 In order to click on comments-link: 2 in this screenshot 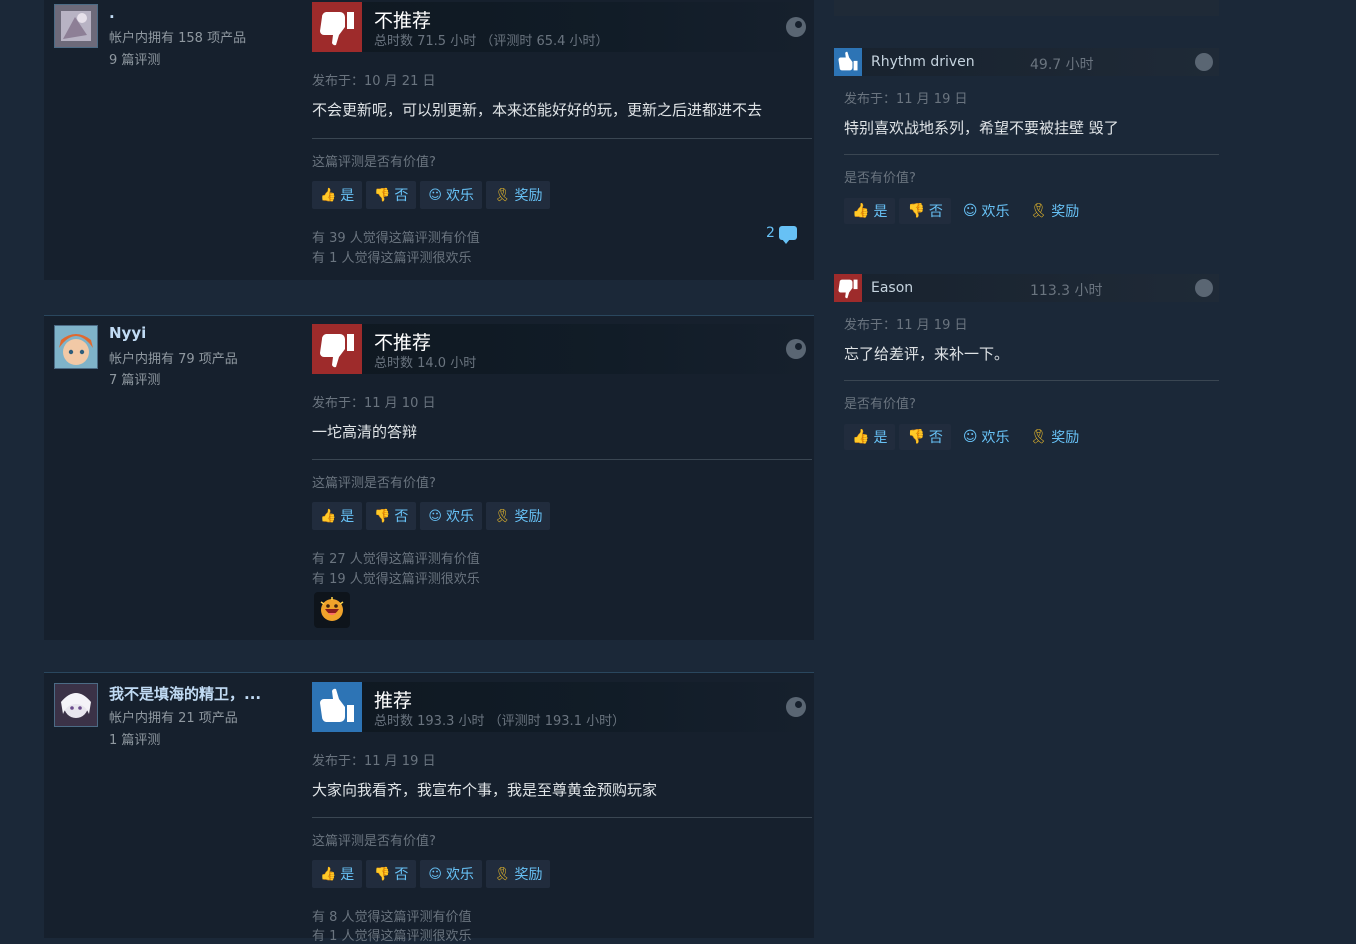, I will do `click(781, 234)`.